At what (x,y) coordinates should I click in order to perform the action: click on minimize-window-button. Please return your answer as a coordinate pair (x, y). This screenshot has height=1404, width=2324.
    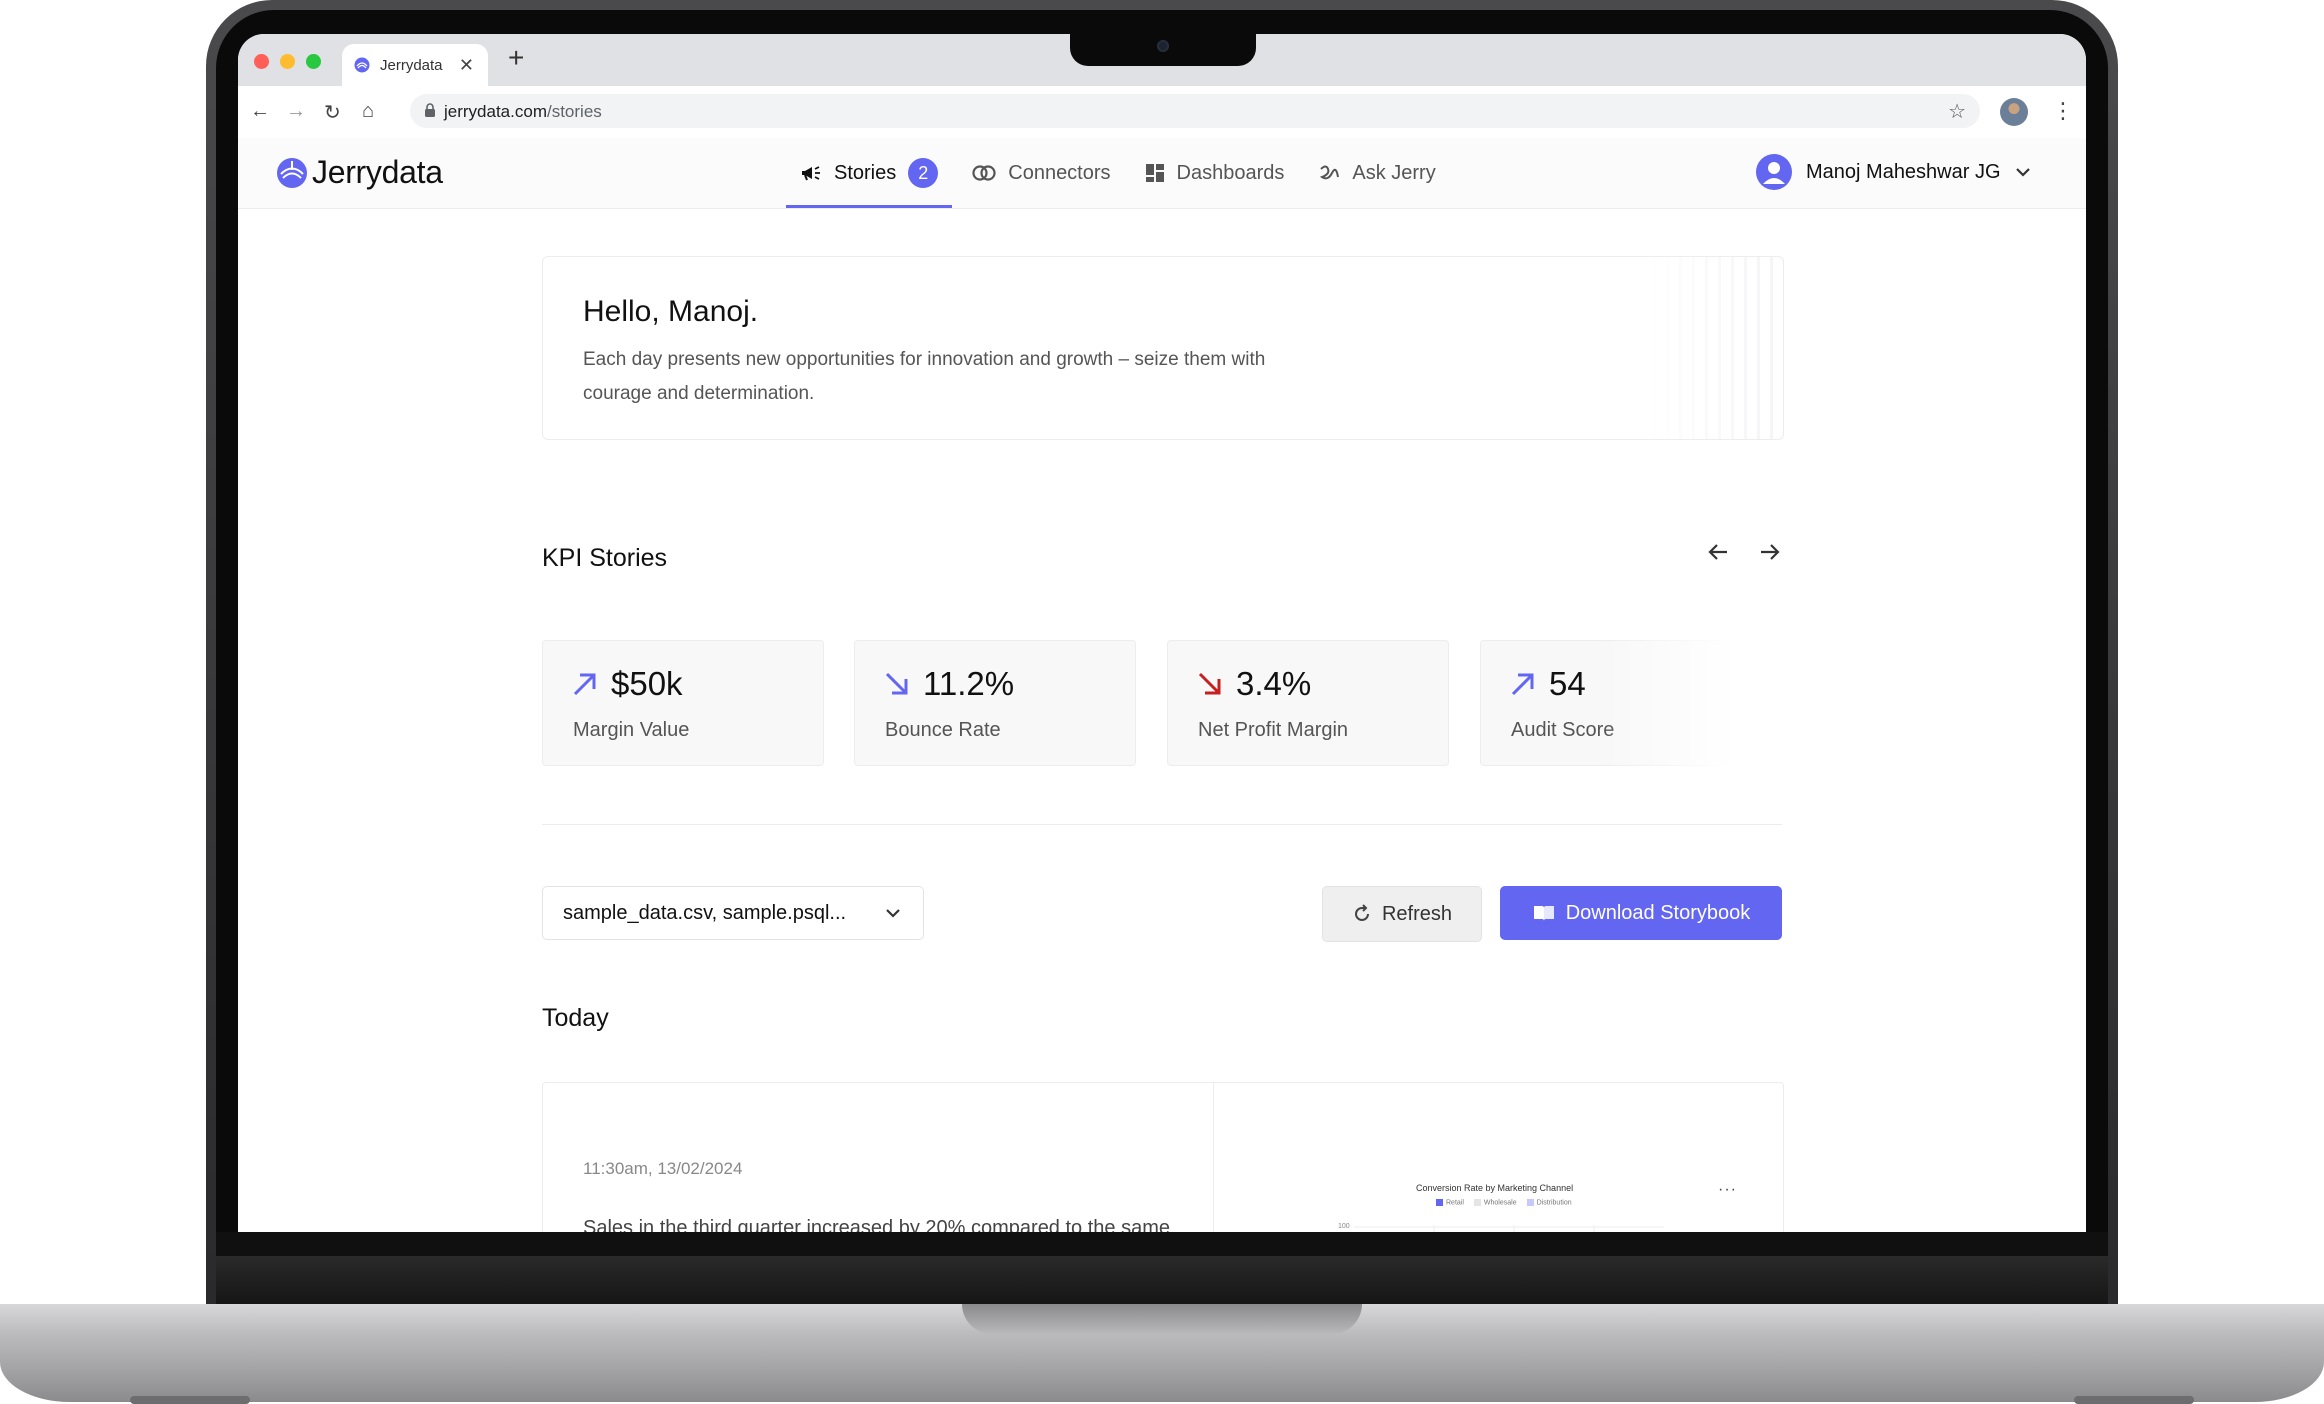
    Looking at the image, I should click on (287, 61).